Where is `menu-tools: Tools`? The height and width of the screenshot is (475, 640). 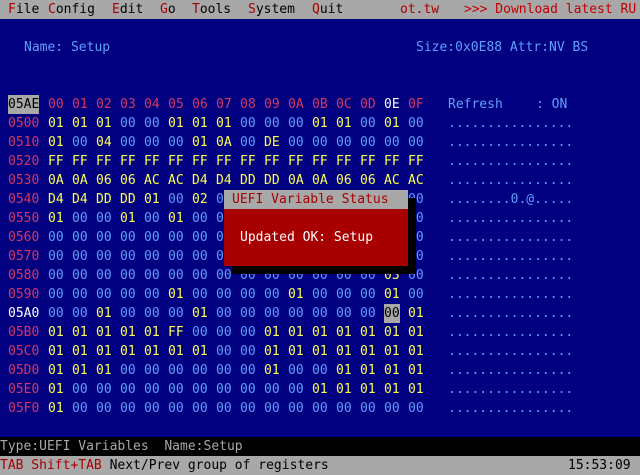
menu-tools: Tools is located at coordinates (211, 9).